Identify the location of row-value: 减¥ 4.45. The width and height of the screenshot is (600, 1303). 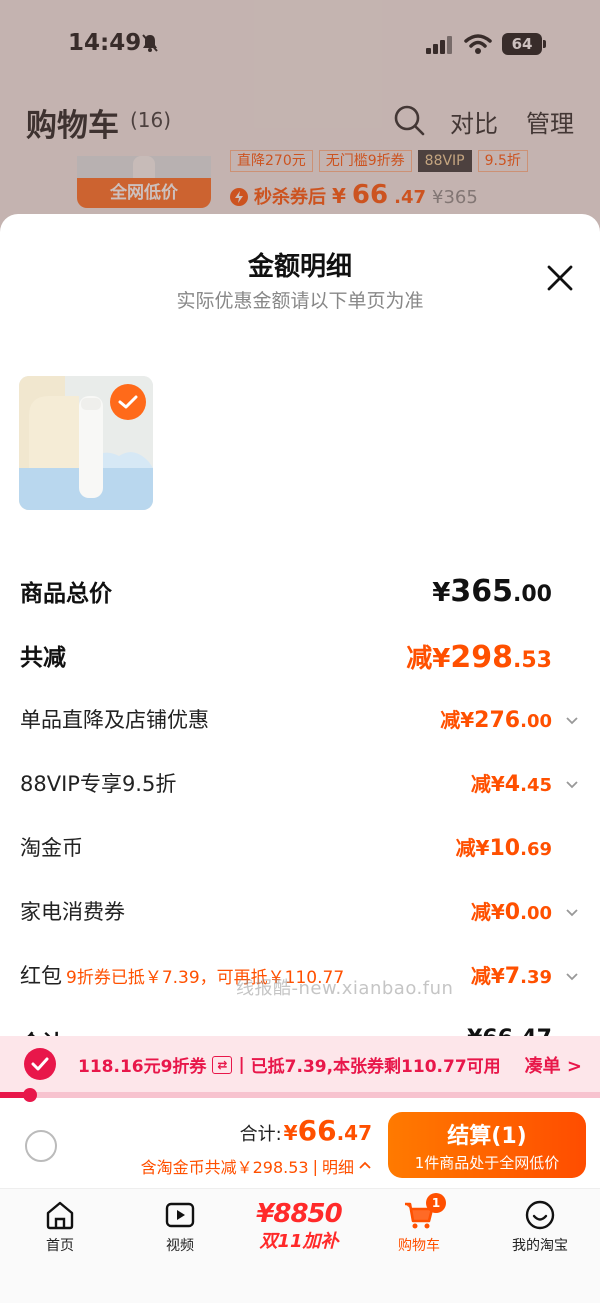
(511, 784).